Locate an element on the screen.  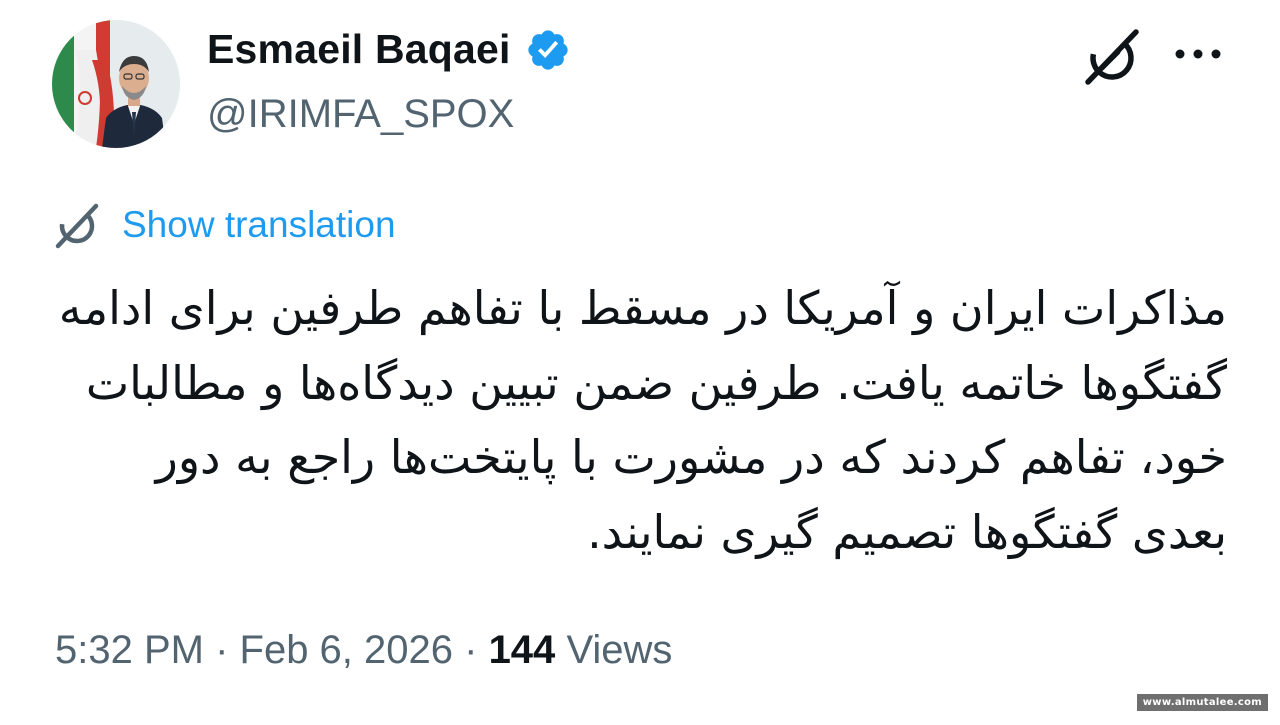
views-label: Views is located at coordinates (619, 650).